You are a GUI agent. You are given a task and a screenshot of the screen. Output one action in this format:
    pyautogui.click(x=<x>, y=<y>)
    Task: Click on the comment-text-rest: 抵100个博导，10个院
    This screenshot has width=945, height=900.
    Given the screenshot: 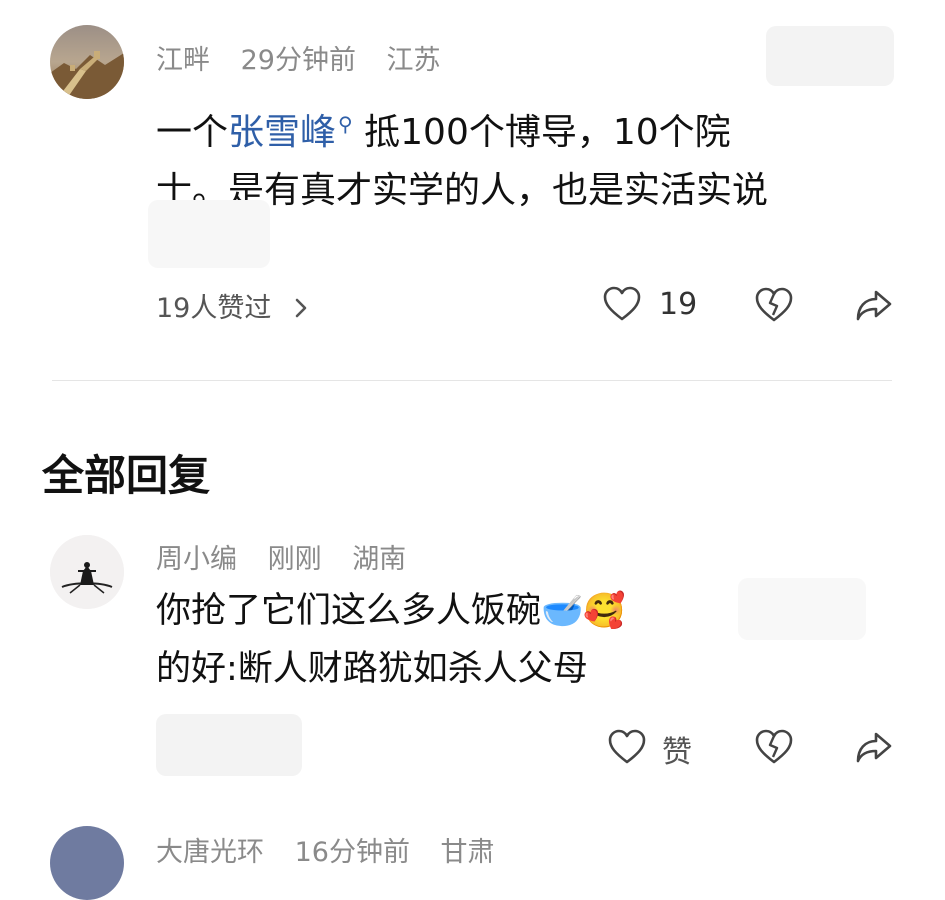 What is the action you would take?
    pyautogui.click(x=547, y=132)
    